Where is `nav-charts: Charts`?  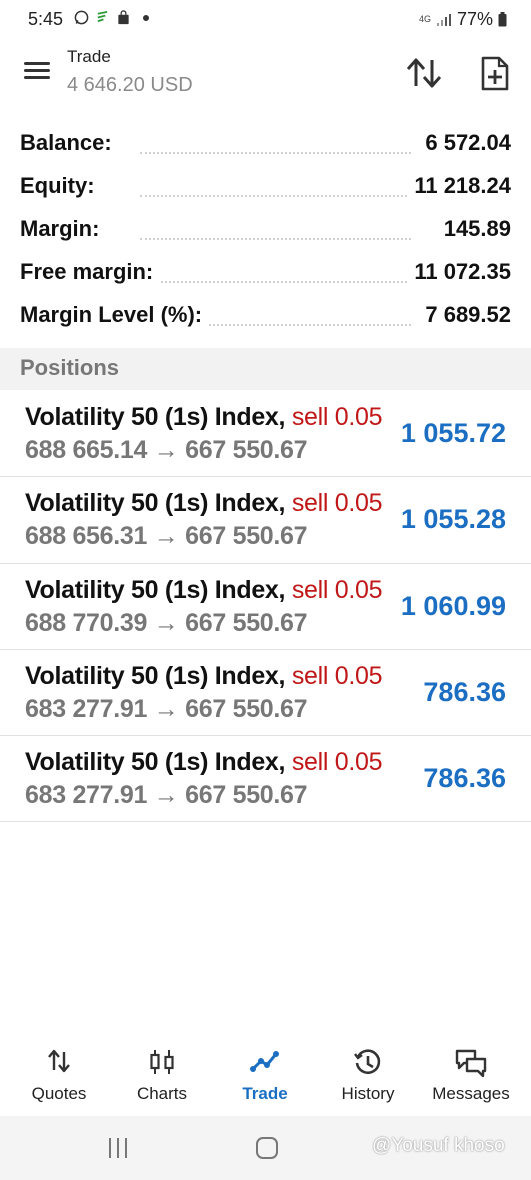 nav-charts: Charts is located at coordinates (162, 1078).